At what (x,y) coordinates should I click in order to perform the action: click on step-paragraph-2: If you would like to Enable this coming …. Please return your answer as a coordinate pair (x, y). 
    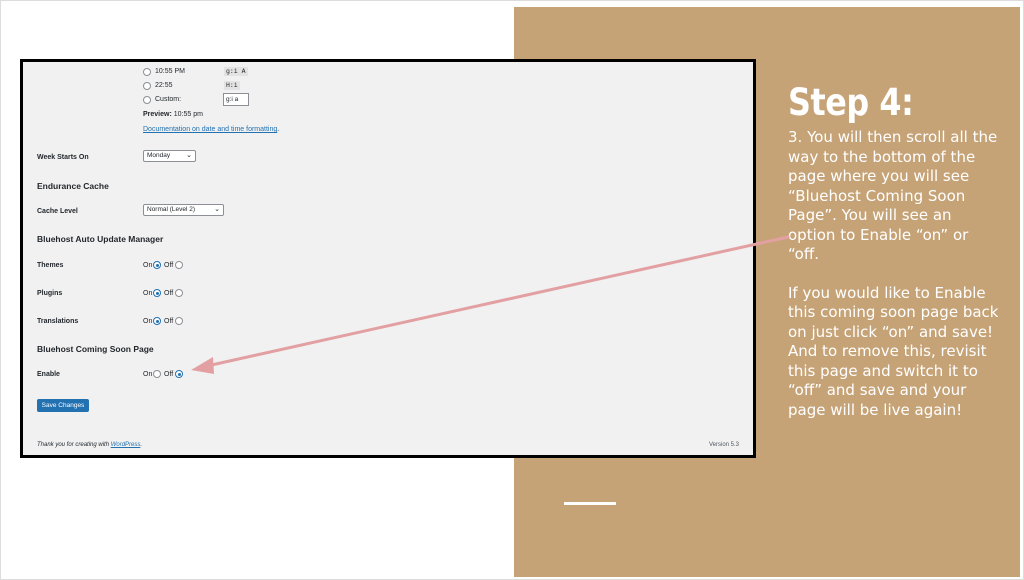
    Looking at the image, I should click on (893, 351).